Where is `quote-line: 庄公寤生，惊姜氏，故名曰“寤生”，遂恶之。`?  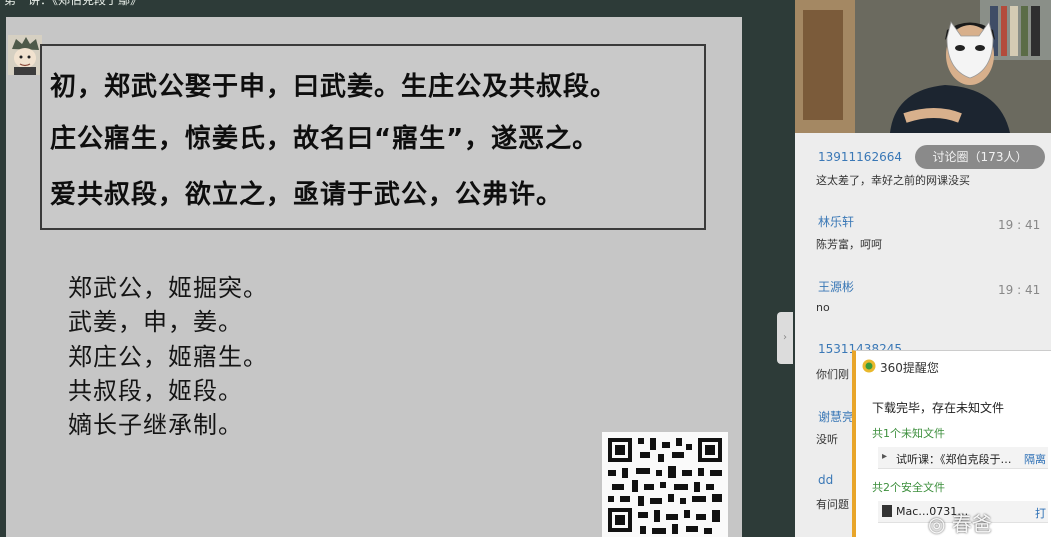 quote-line: 庄公寤生，惊姜氏，故名曰“寤生”，遂恶之。 is located at coordinates (325, 139).